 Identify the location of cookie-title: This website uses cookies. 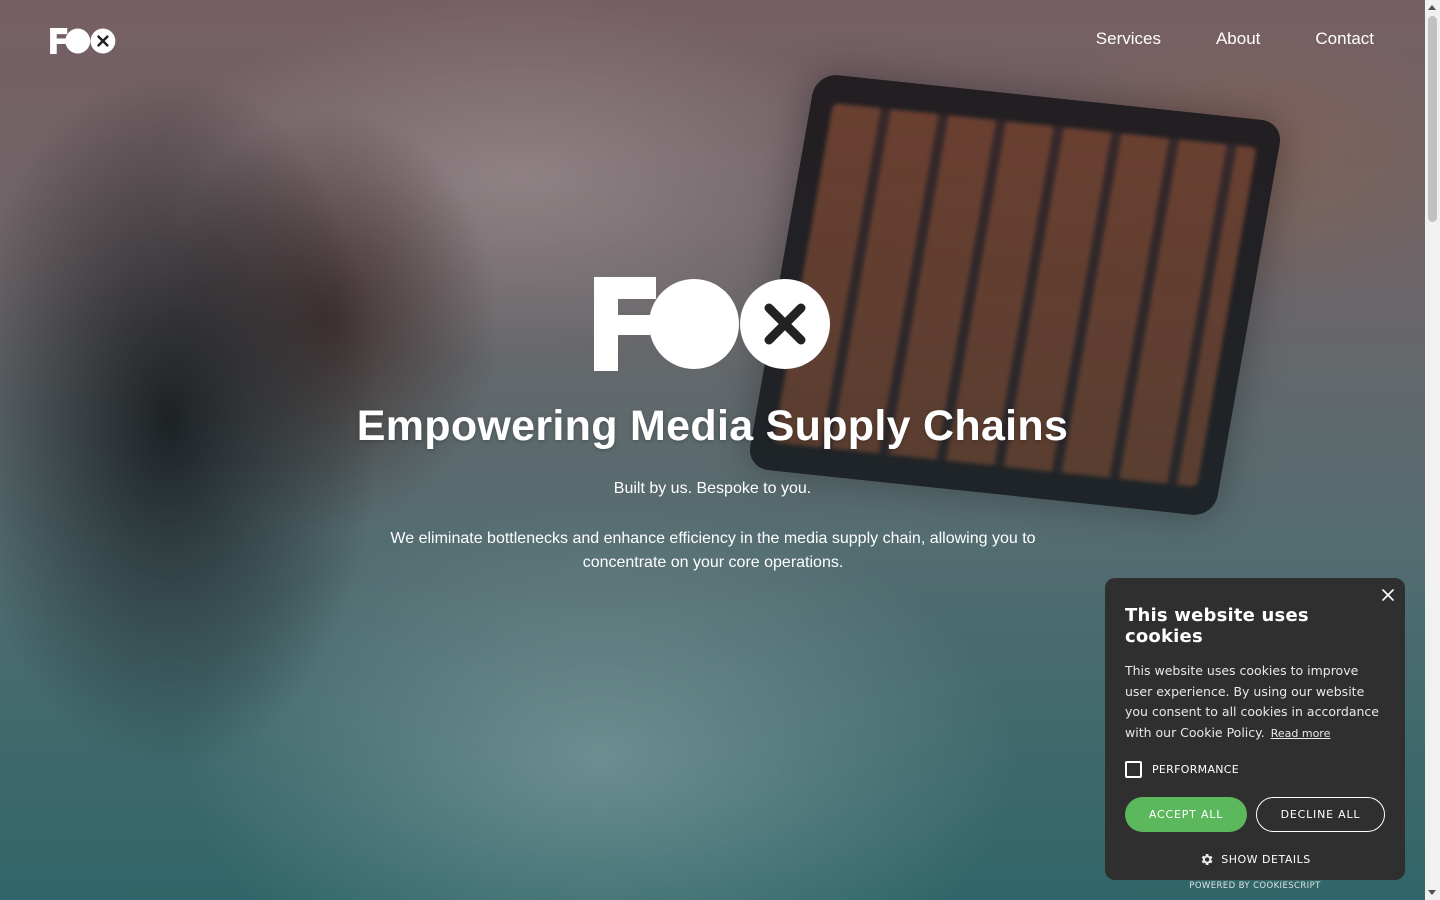
(1217, 626).